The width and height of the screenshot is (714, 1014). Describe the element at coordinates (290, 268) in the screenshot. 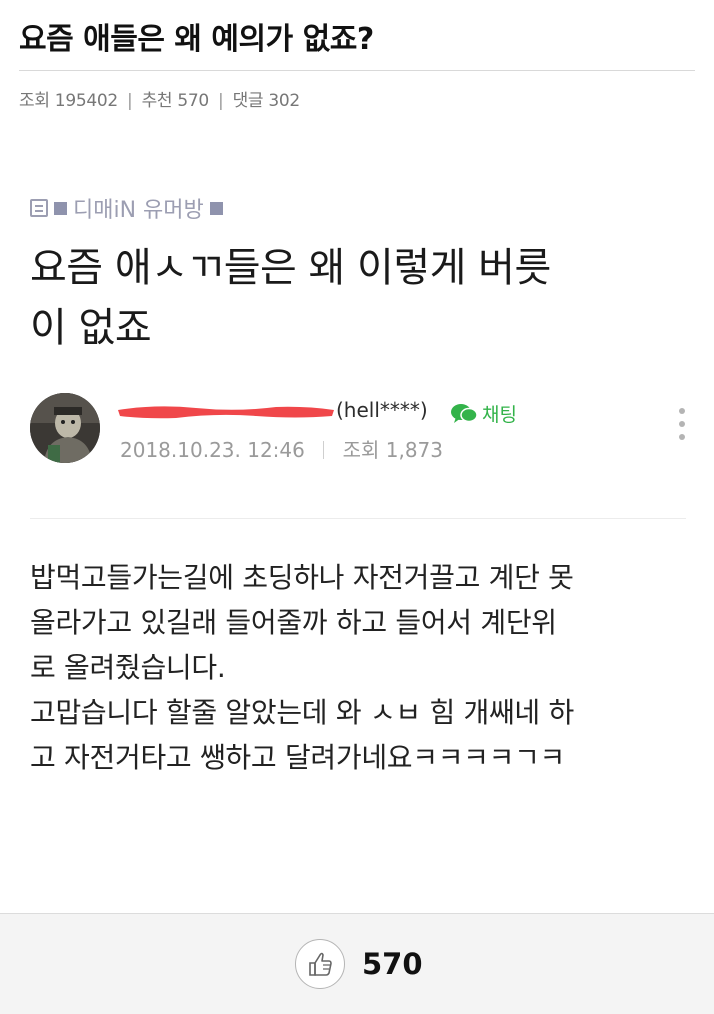

I see `embedded-title-line: 요즘 애ㅅㄲ들은 왜 이렇게 버릇` at that location.